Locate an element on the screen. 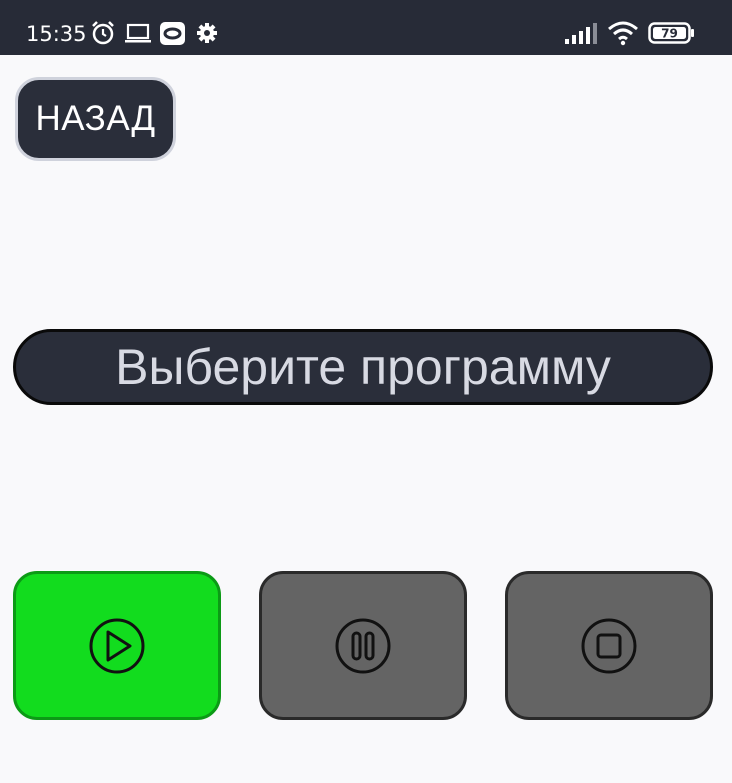  battery-level: 79 is located at coordinates (669, 34).